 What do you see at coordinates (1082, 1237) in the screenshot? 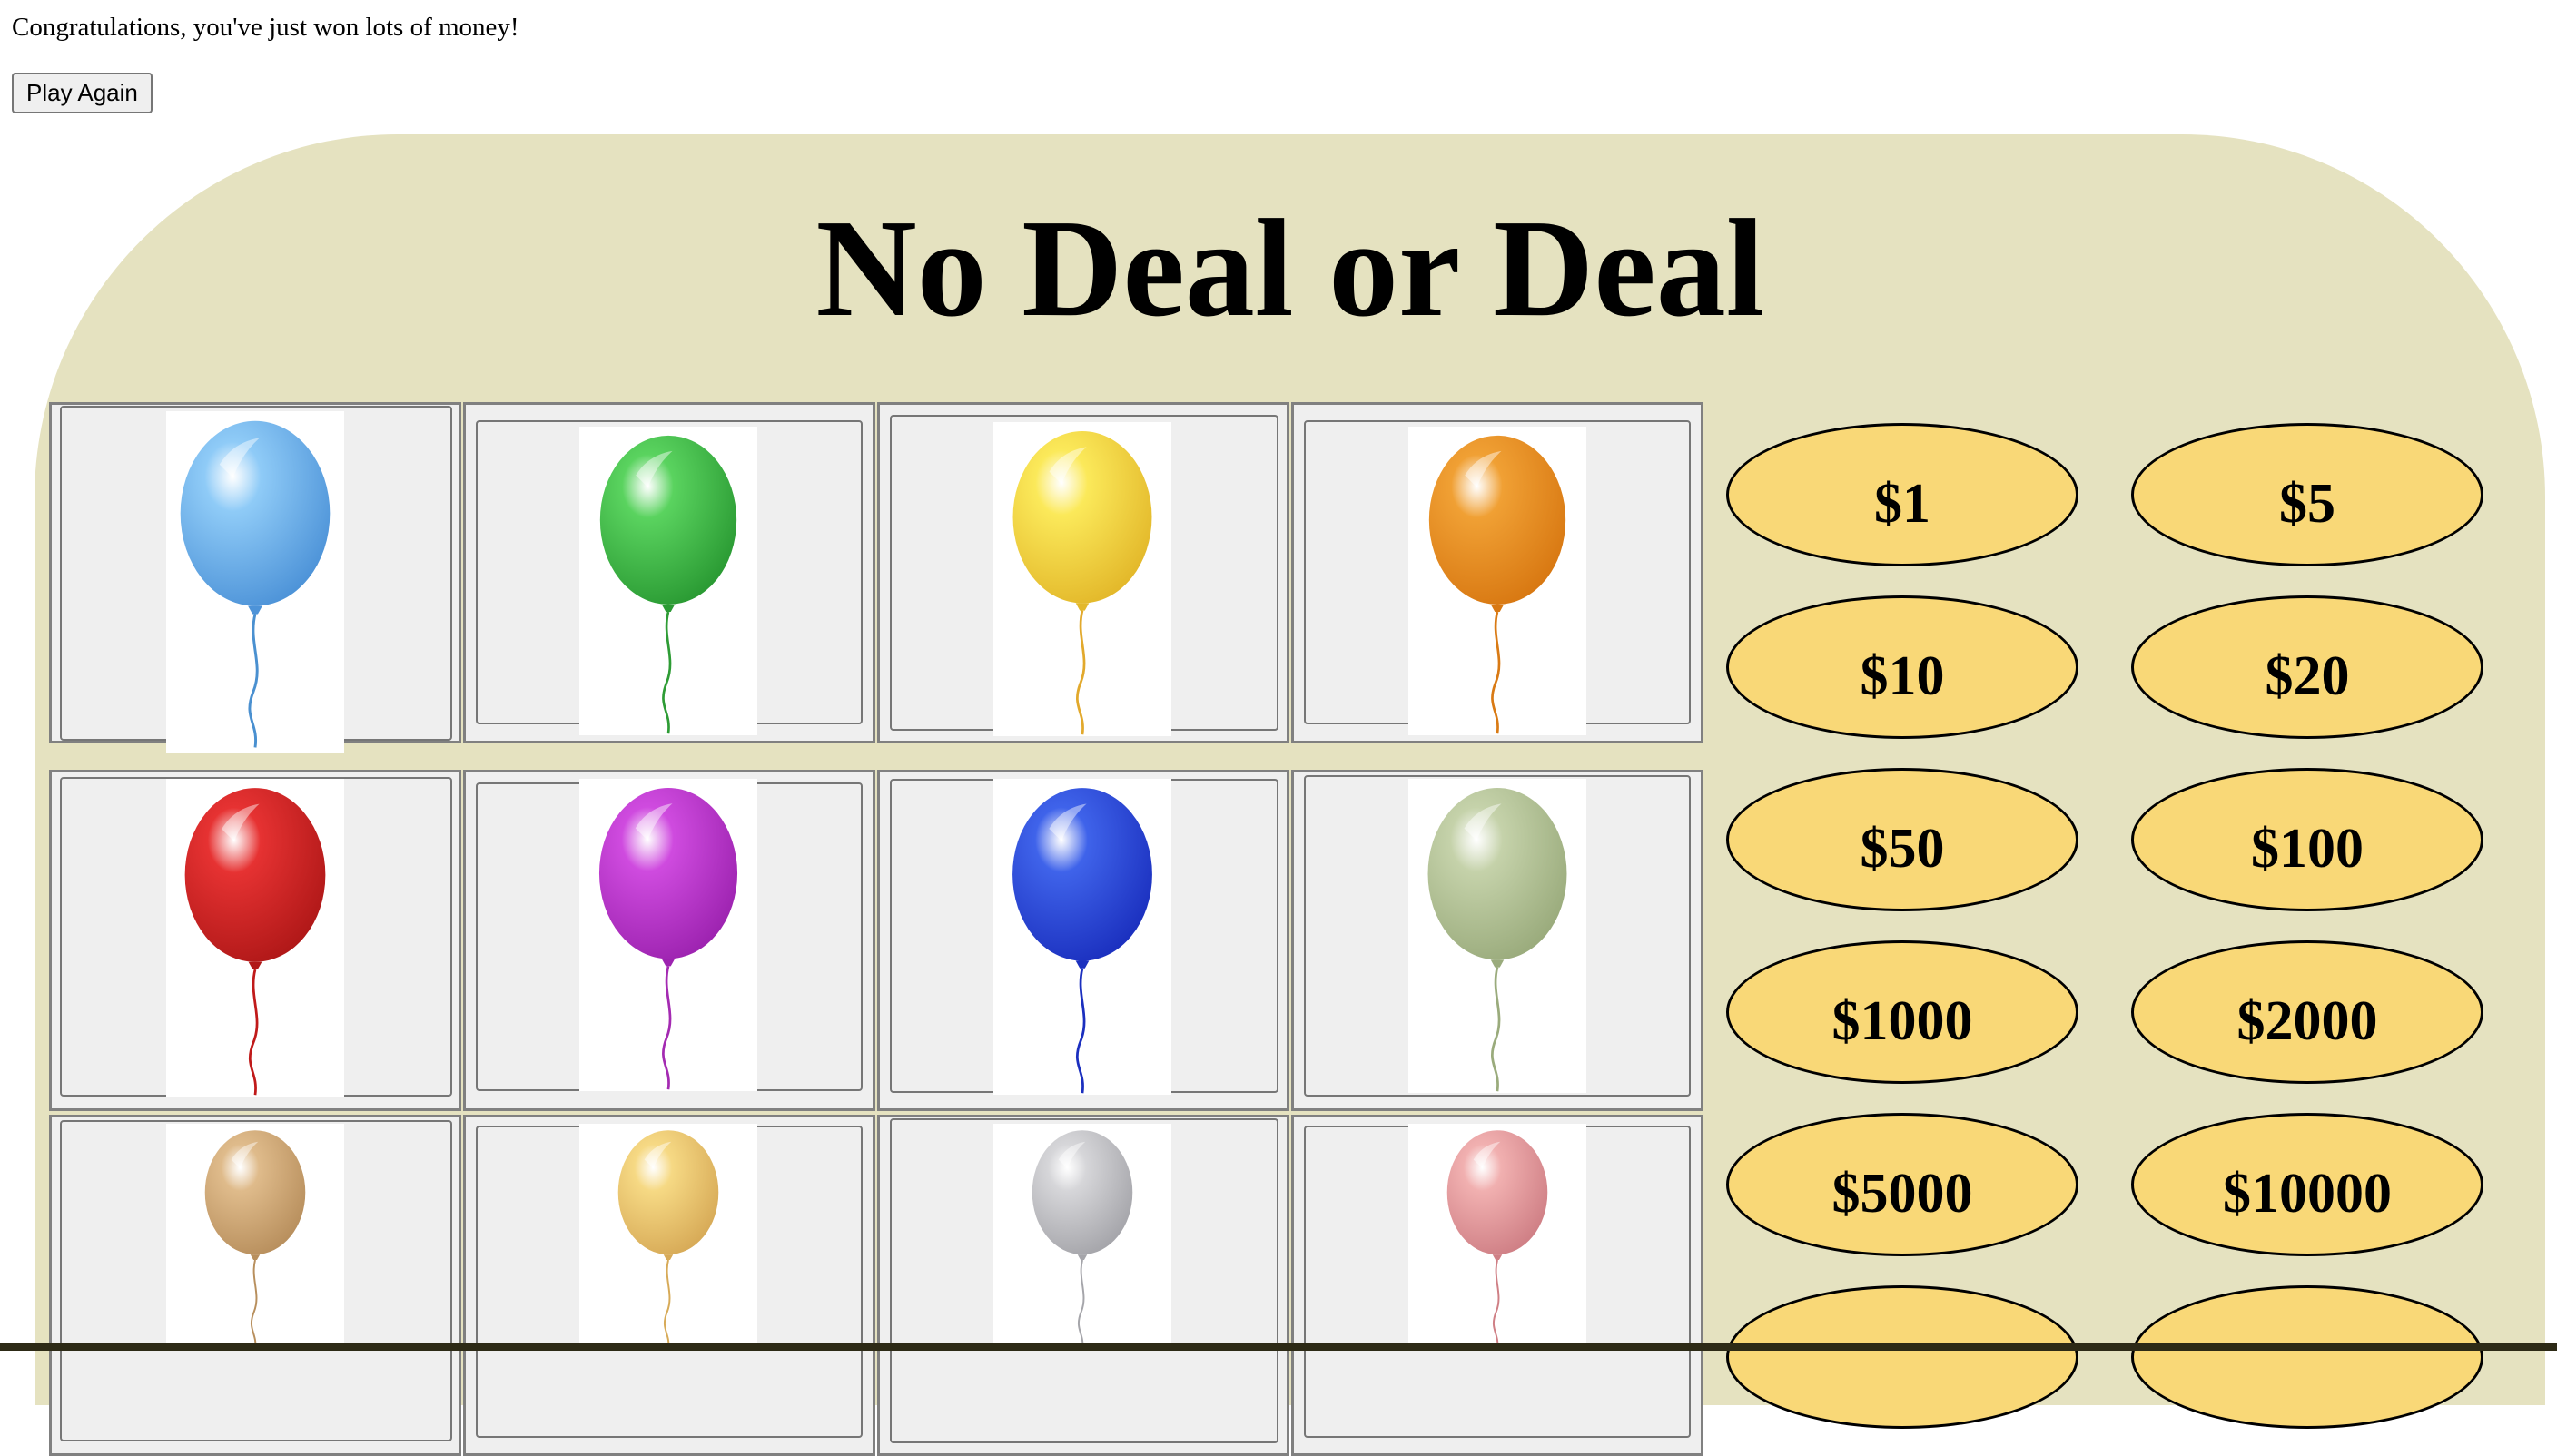
I see `silver-balloon-icon` at bounding box center [1082, 1237].